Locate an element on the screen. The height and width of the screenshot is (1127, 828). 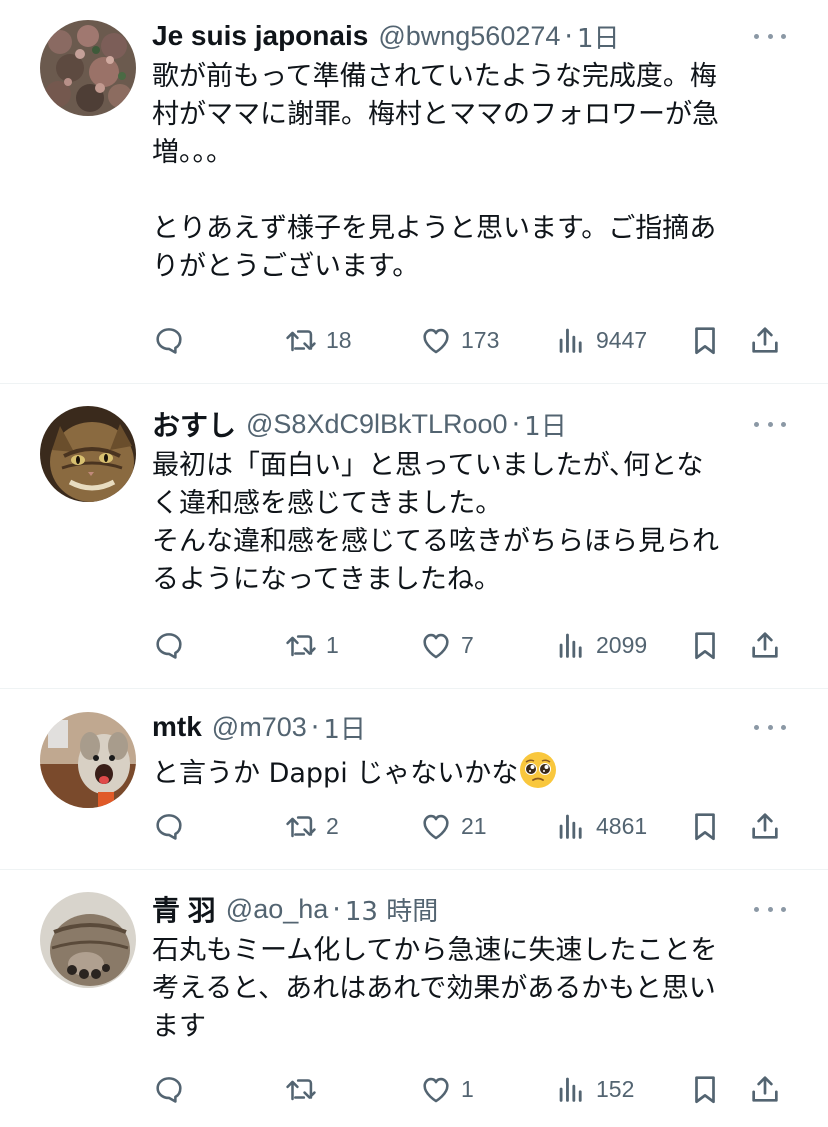
like-button: 21 is located at coordinates (453, 826).